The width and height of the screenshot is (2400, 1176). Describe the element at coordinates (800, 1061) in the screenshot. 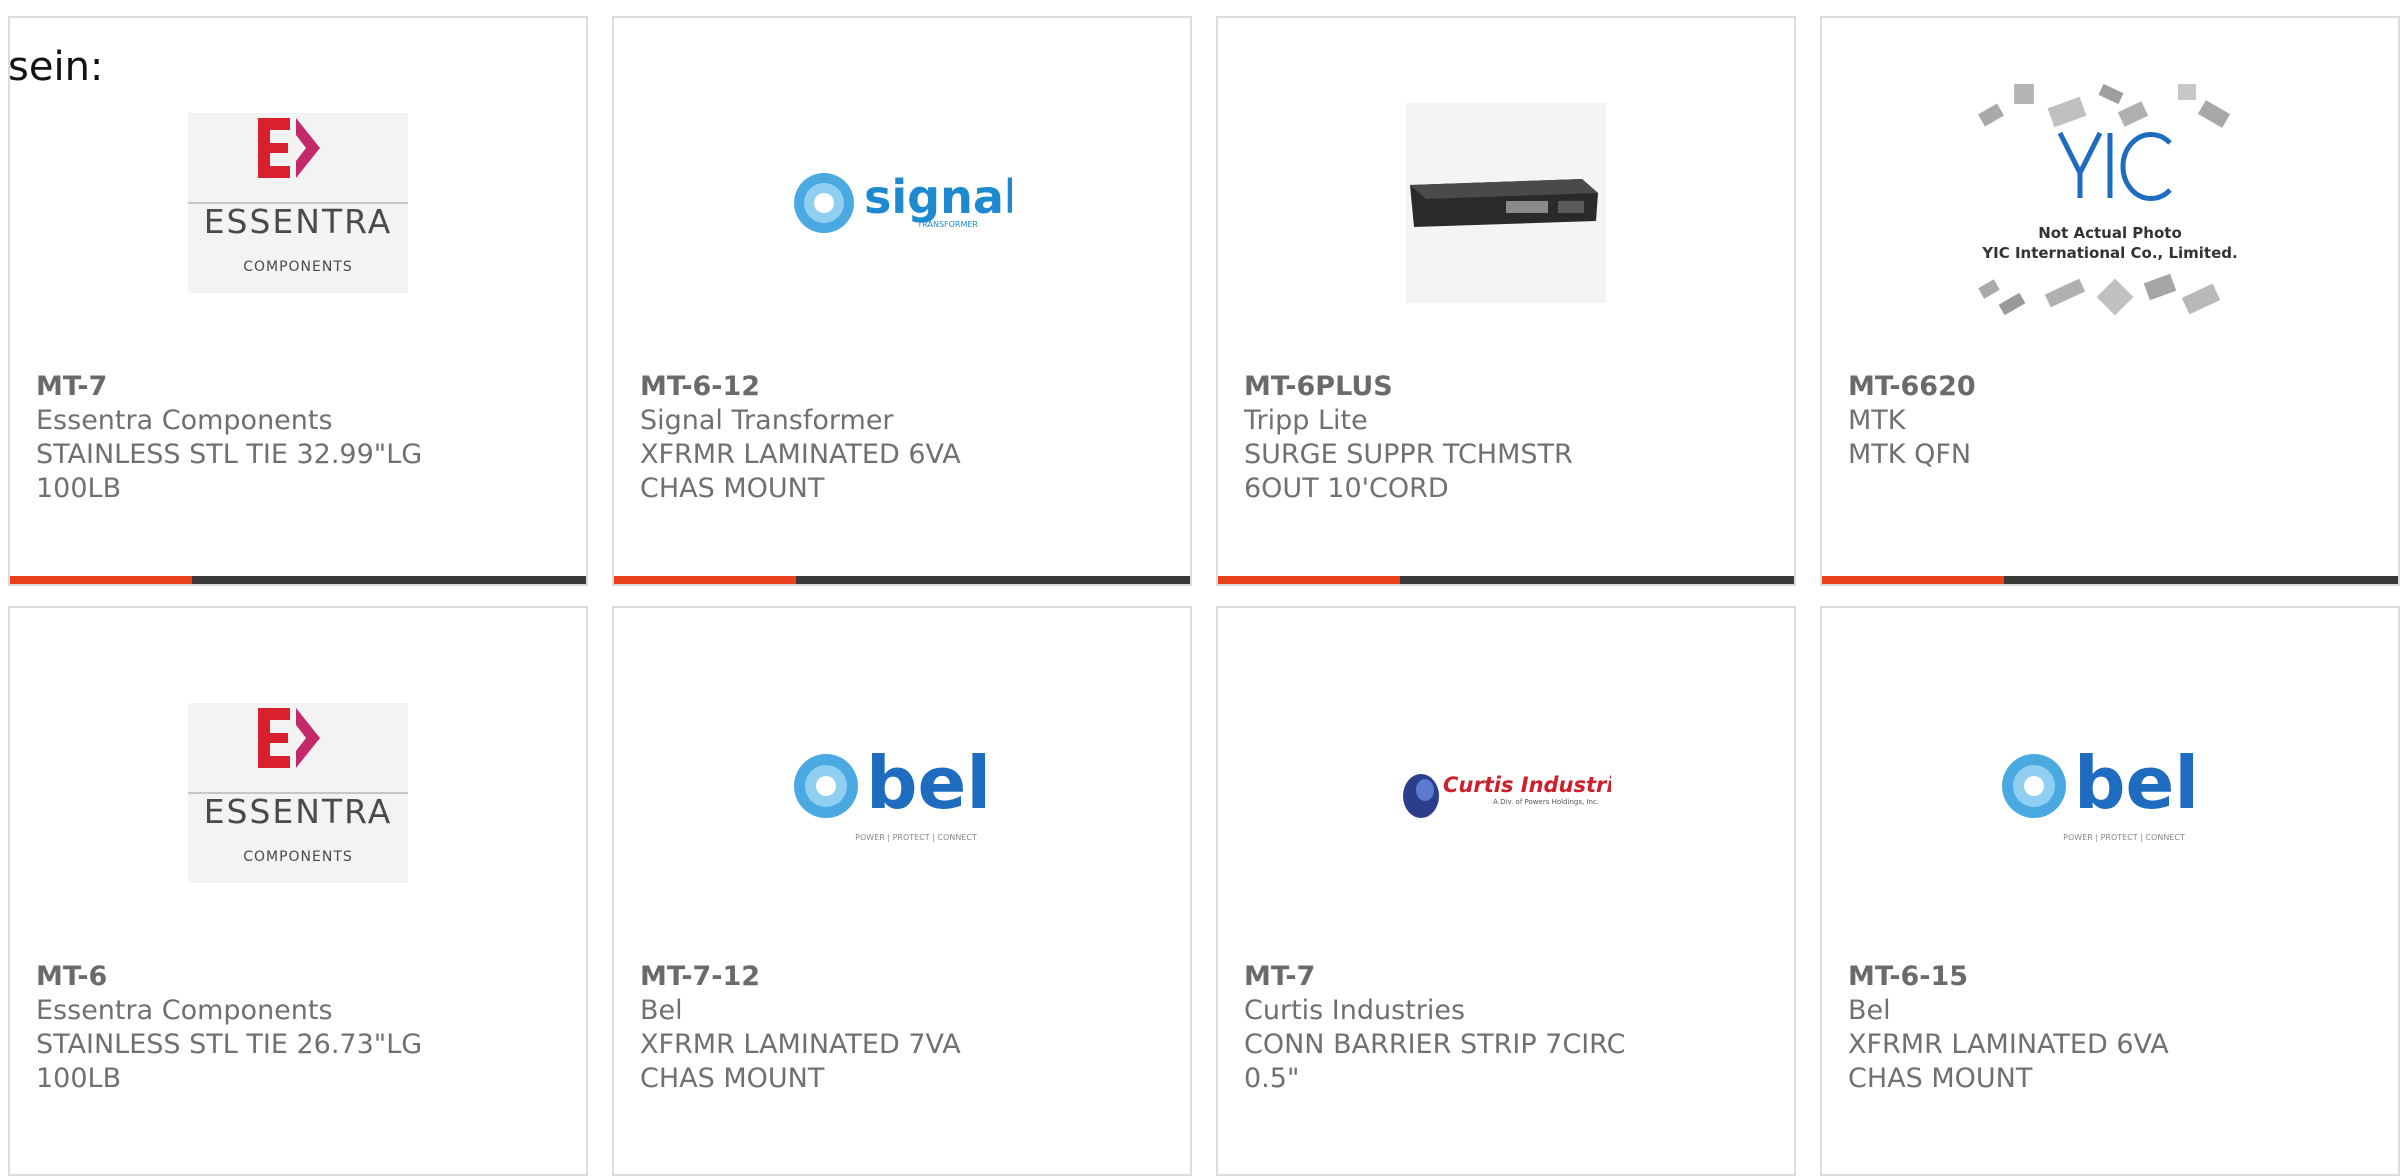

I see `description: XFRMR LAMINATED 7VA CHAS MOUNT` at that location.